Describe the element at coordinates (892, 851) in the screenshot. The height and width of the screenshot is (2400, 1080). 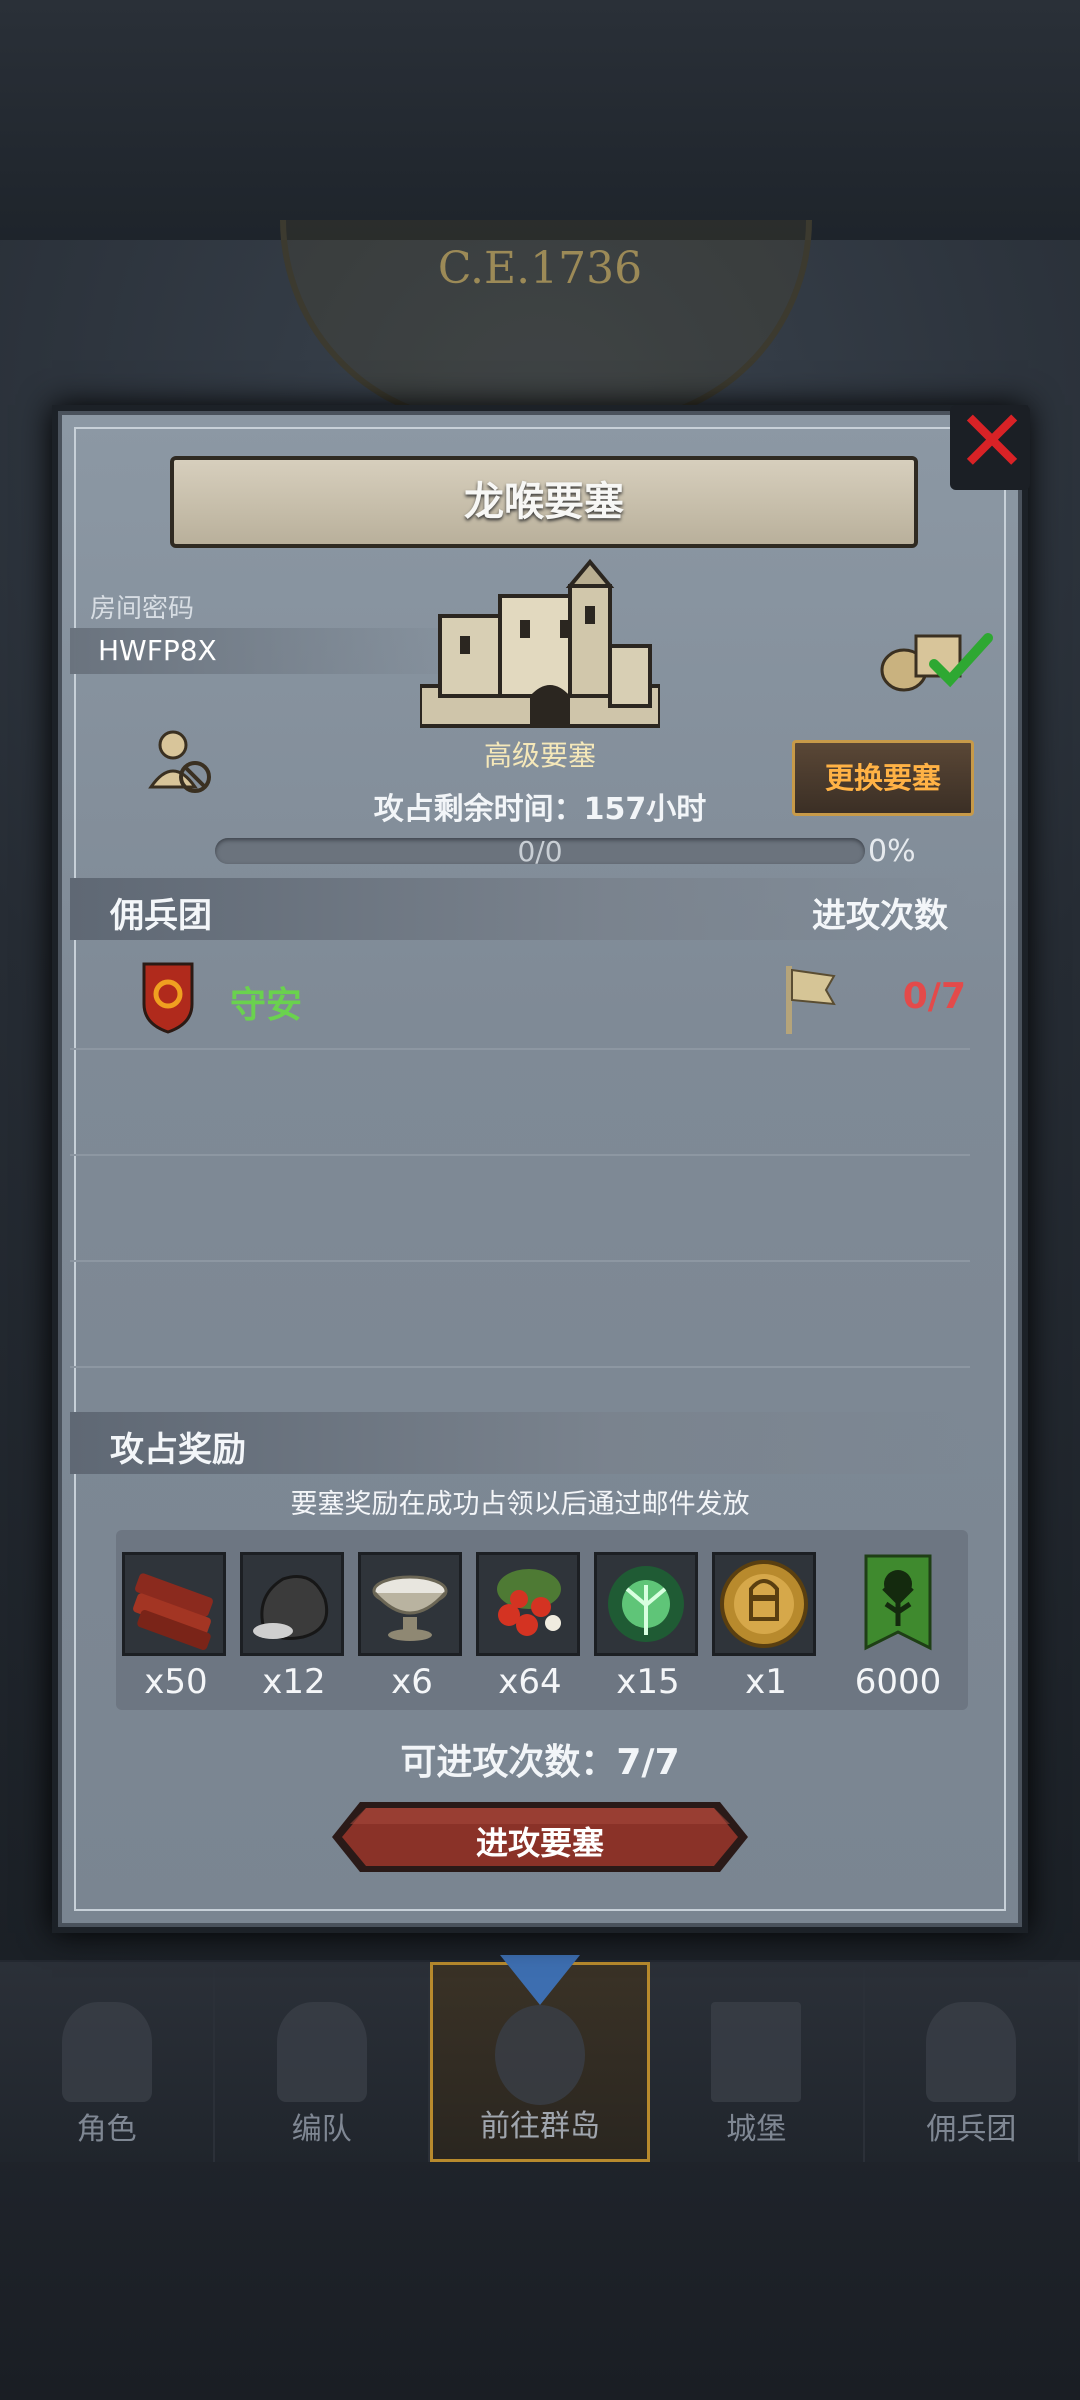
I see `progress-percent: 0%` at that location.